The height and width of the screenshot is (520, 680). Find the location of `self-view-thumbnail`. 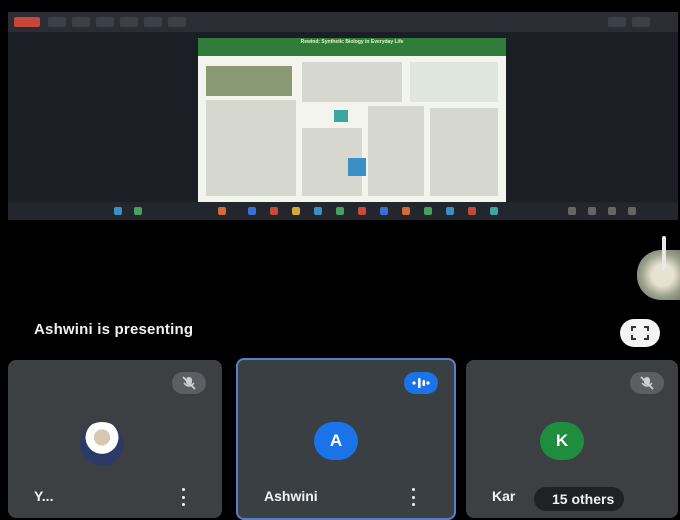

self-view-thumbnail is located at coordinates (658, 275).